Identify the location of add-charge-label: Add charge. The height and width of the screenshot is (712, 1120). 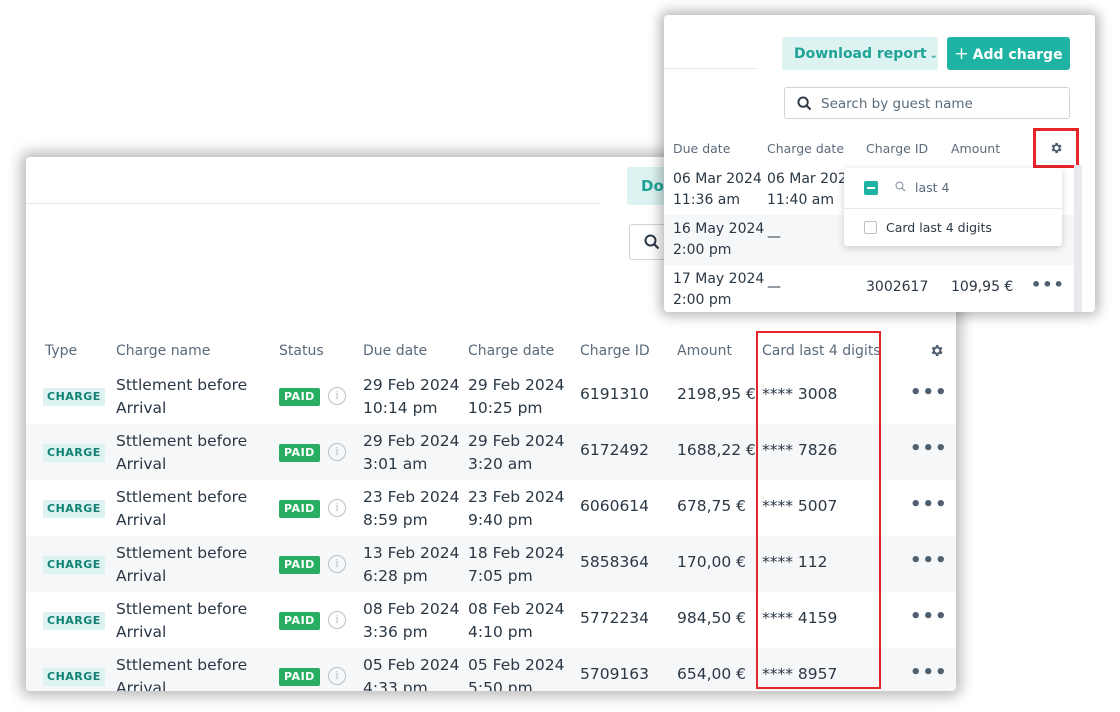
(1017, 54).